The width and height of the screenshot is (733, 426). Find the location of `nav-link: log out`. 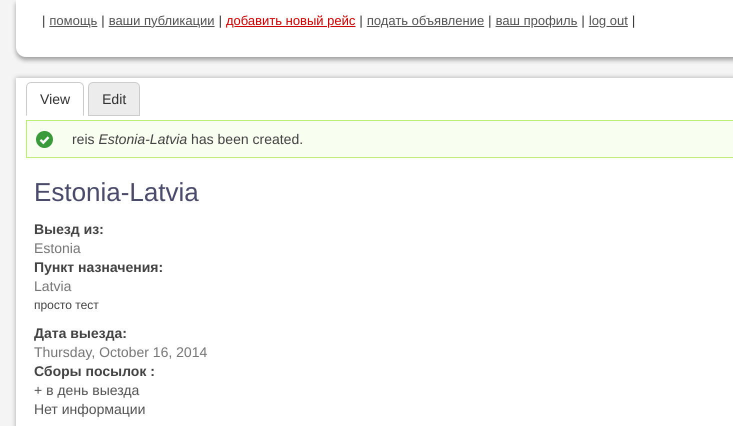

nav-link: log out is located at coordinates (608, 20).